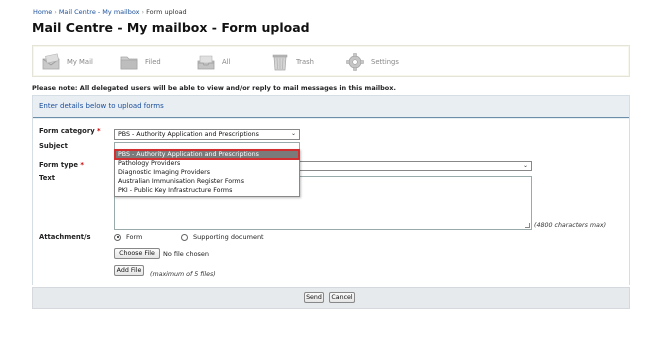 This screenshot has height=348, width=650. Describe the element at coordinates (47, 178) in the screenshot. I see `text-label: Text` at that location.